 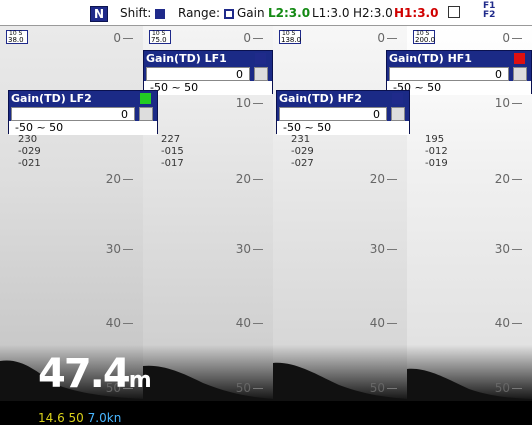 What do you see at coordinates (206, 13) in the screenshot?
I see `range-control: Range:` at bounding box center [206, 13].